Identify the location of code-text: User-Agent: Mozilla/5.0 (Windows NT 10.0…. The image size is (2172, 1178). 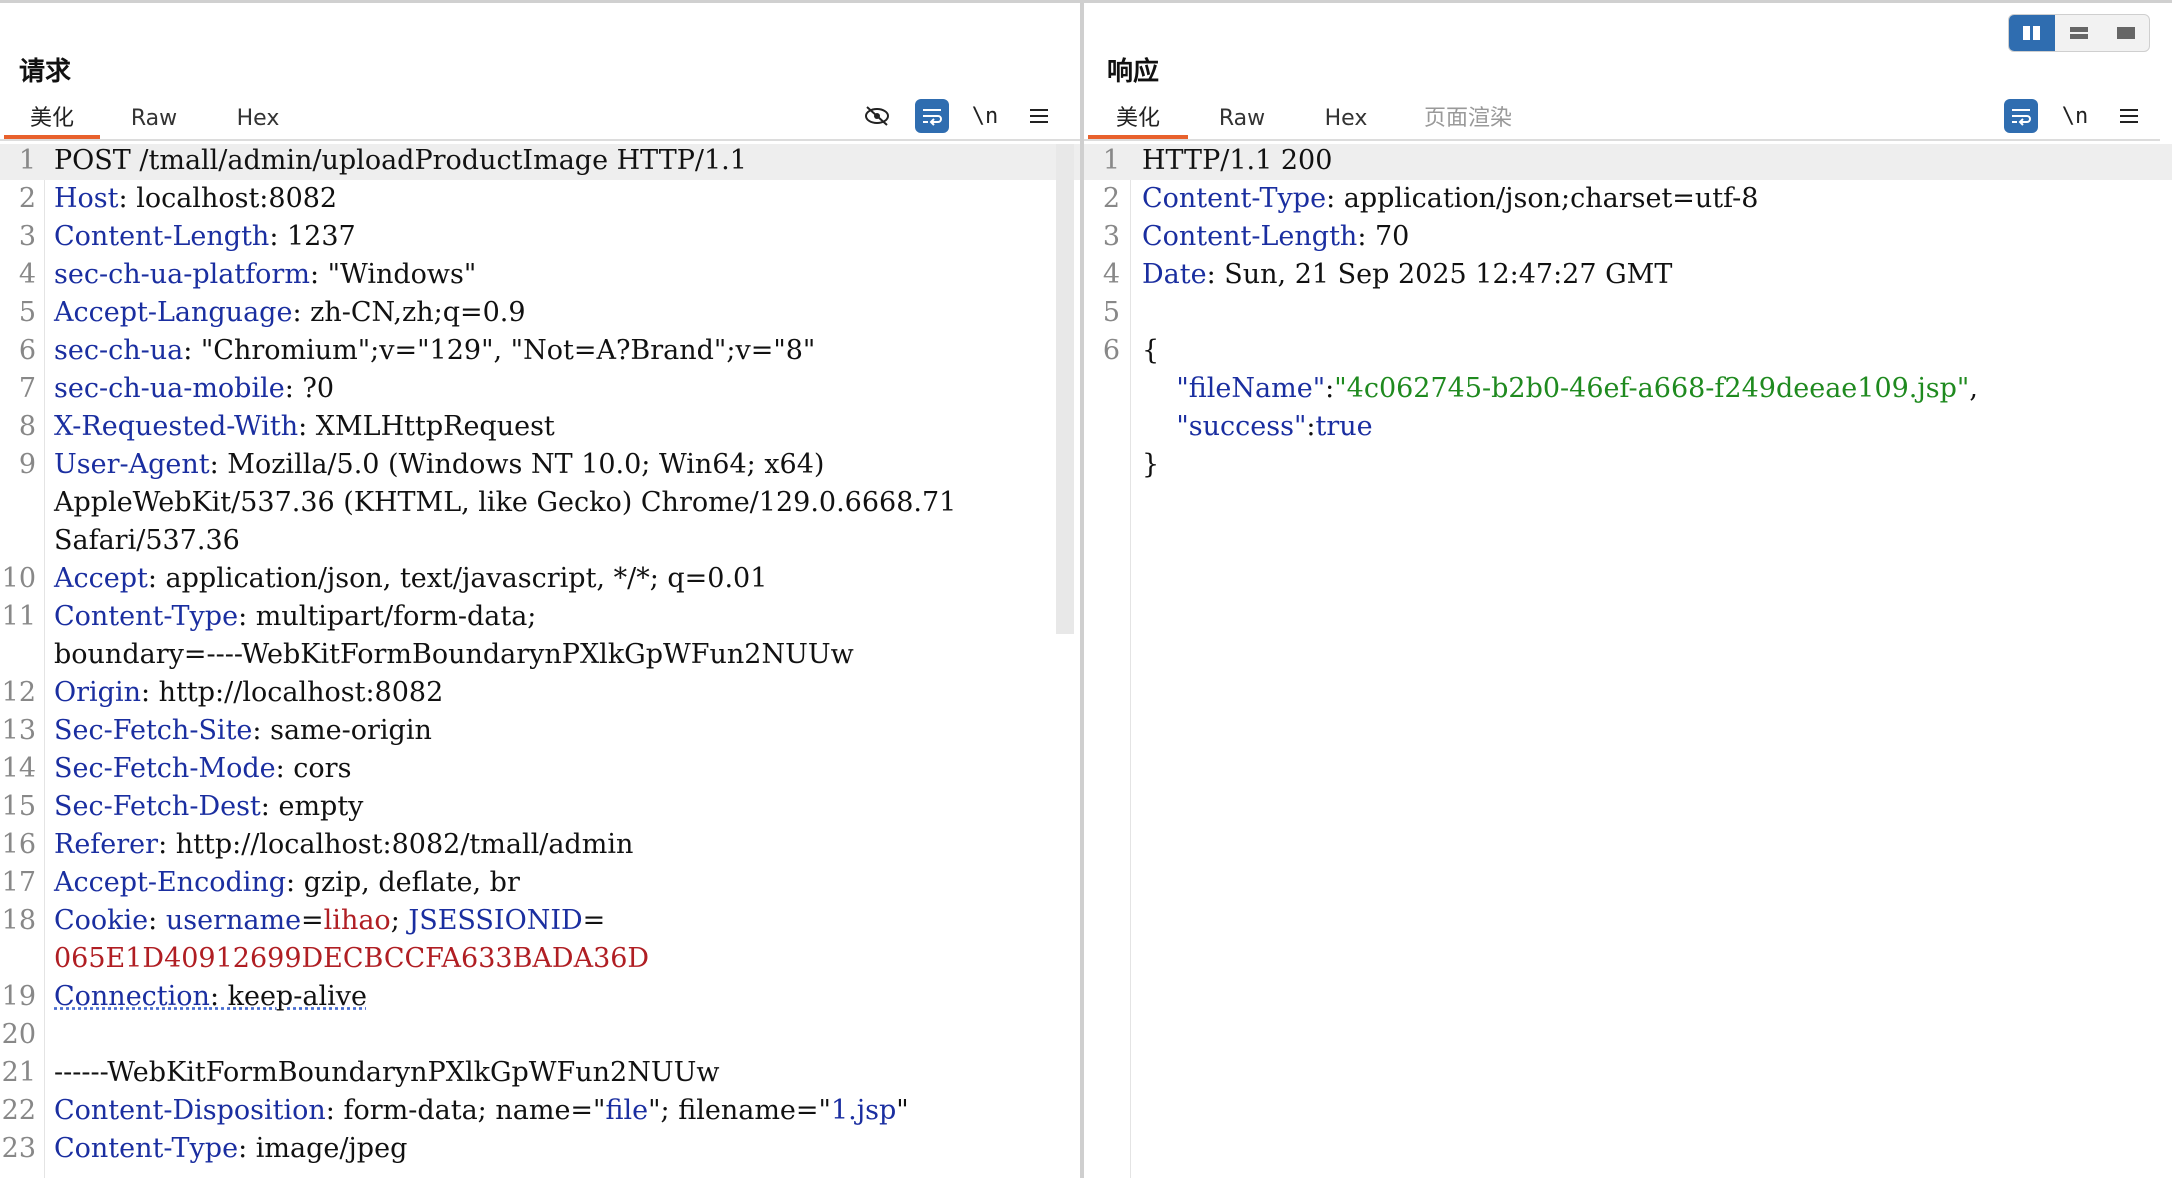
(439, 465).